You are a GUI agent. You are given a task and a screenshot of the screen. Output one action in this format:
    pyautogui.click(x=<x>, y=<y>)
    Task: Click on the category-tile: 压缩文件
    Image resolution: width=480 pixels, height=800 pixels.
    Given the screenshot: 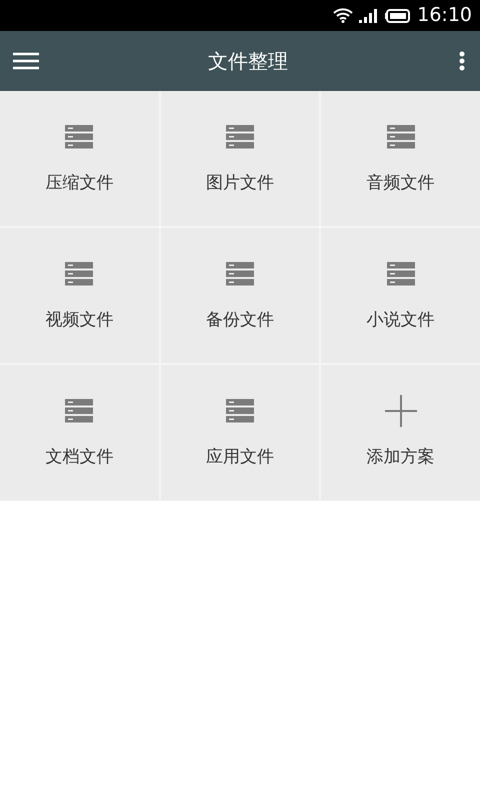 What is the action you would take?
    pyautogui.click(x=79, y=158)
    